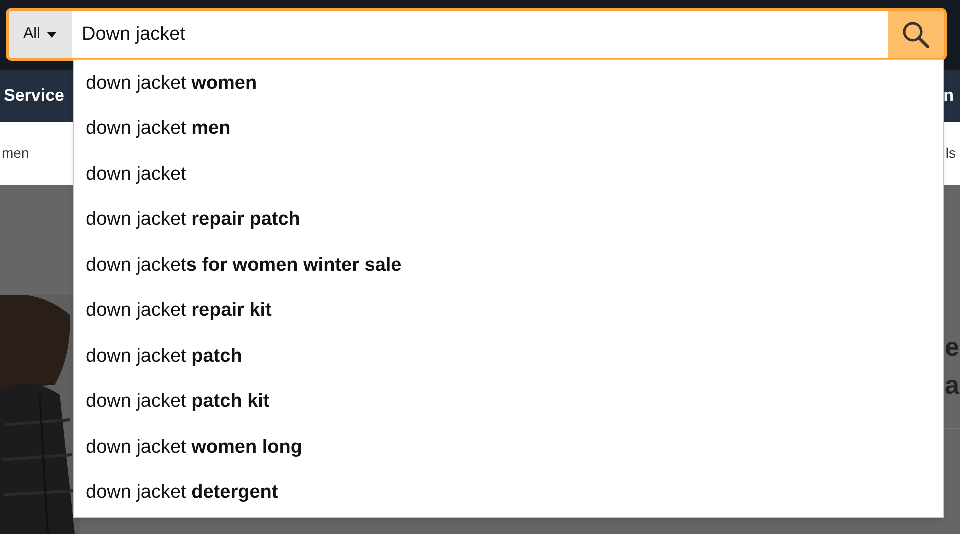  Describe the element at coordinates (508, 220) in the screenshot. I see `suggestion-item: down jacket repair patch` at that location.